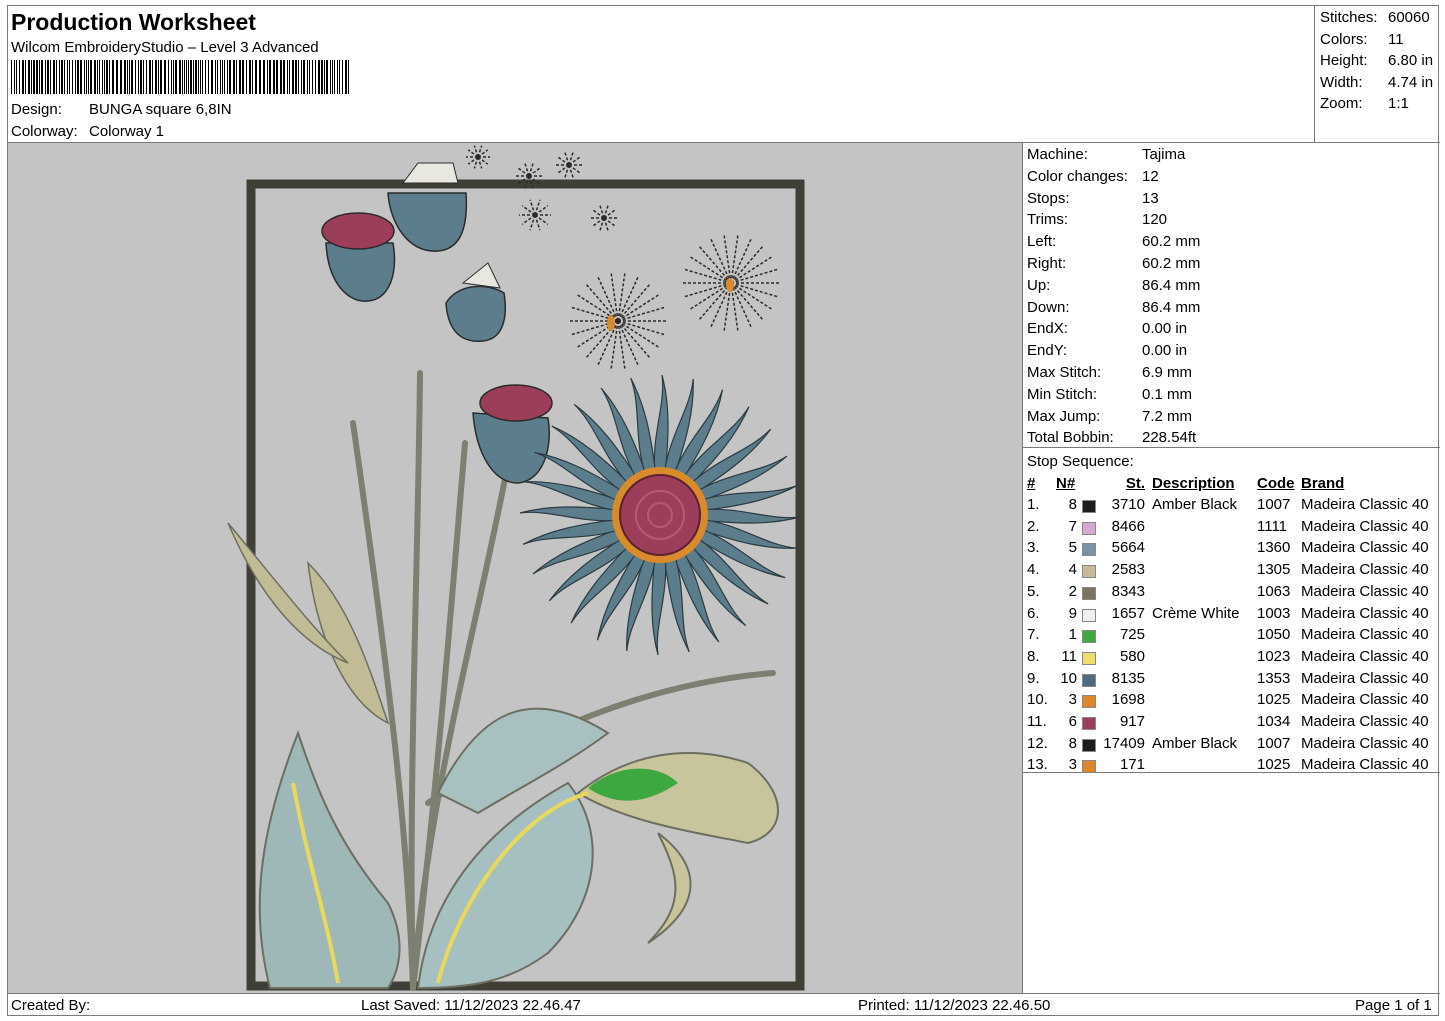  Describe the element at coordinates (1033, 613) in the screenshot. I see `row-index: 6.` at that location.